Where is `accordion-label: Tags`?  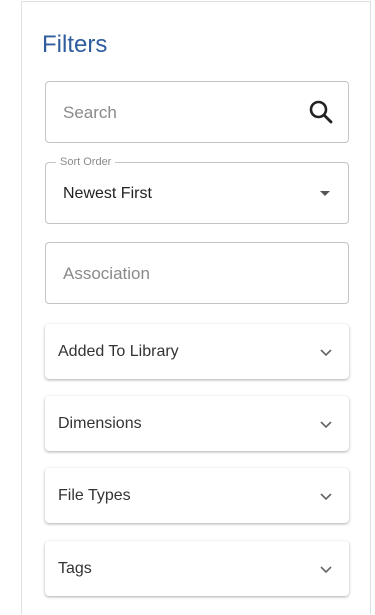
accordion-label: Tags is located at coordinates (75, 568).